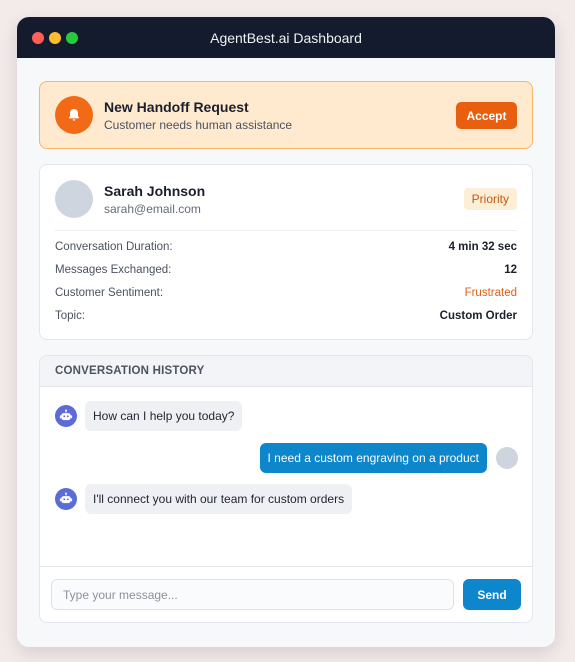 Image resolution: width=575 pixels, height=662 pixels. I want to click on divider, so click(286, 230).